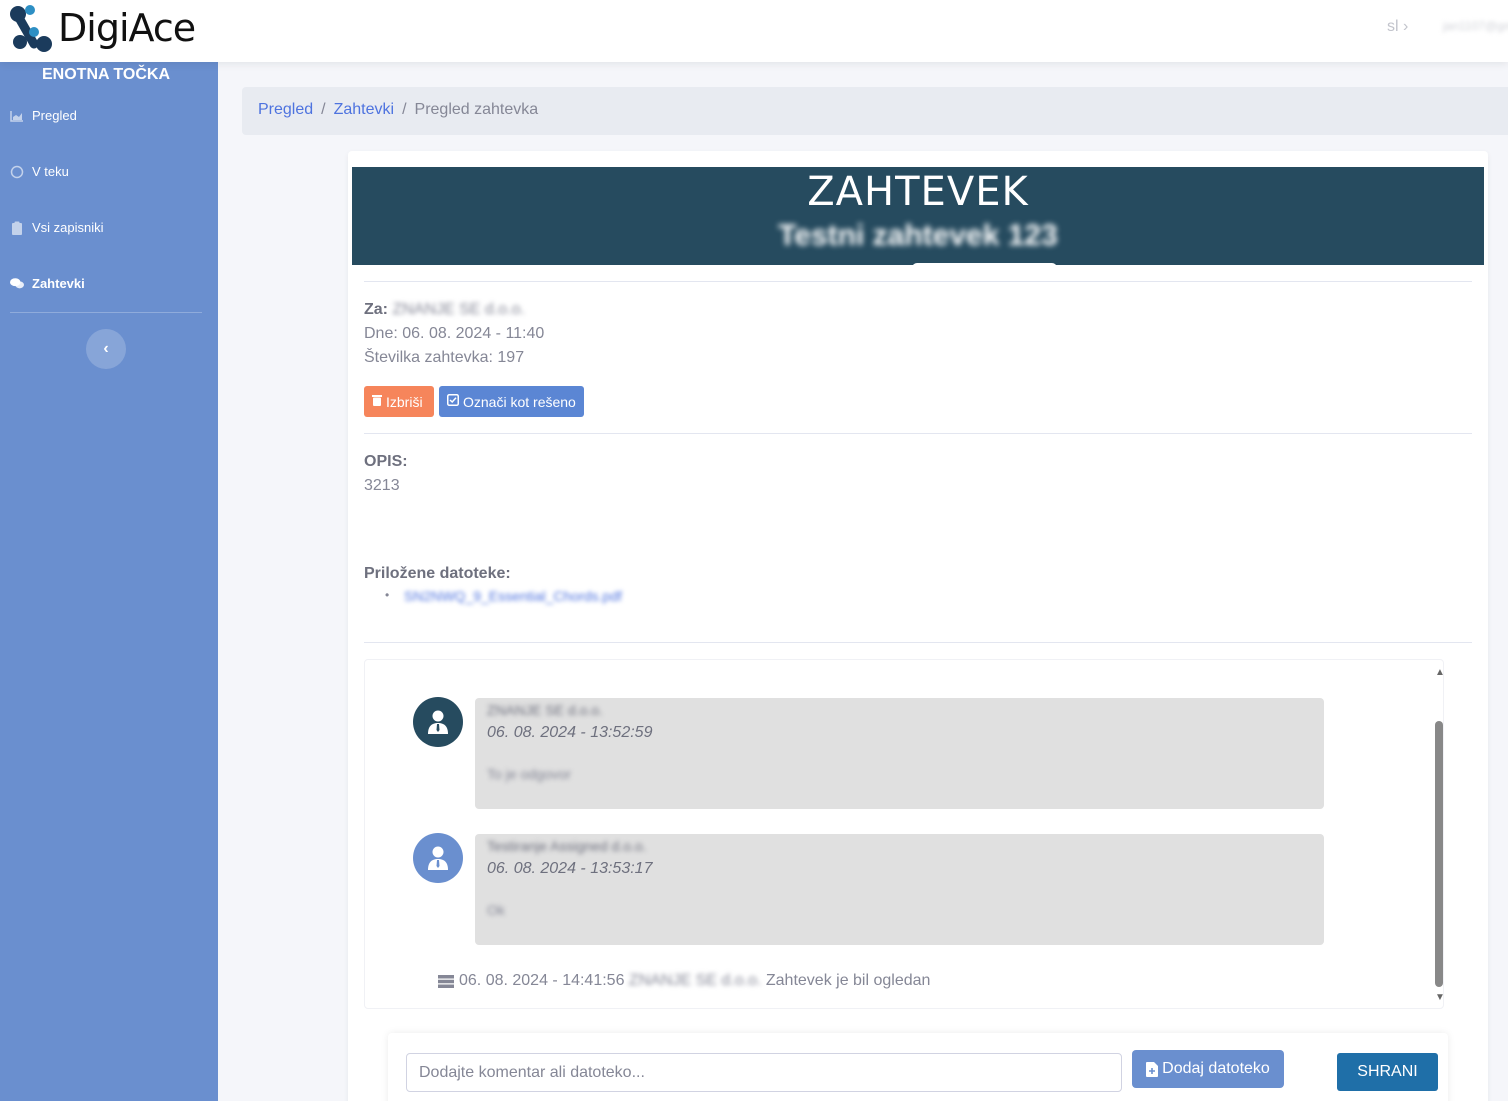 The image size is (1508, 1101). Describe the element at coordinates (529, 774) in the screenshot. I see `comment-text: To je odgovor` at that location.